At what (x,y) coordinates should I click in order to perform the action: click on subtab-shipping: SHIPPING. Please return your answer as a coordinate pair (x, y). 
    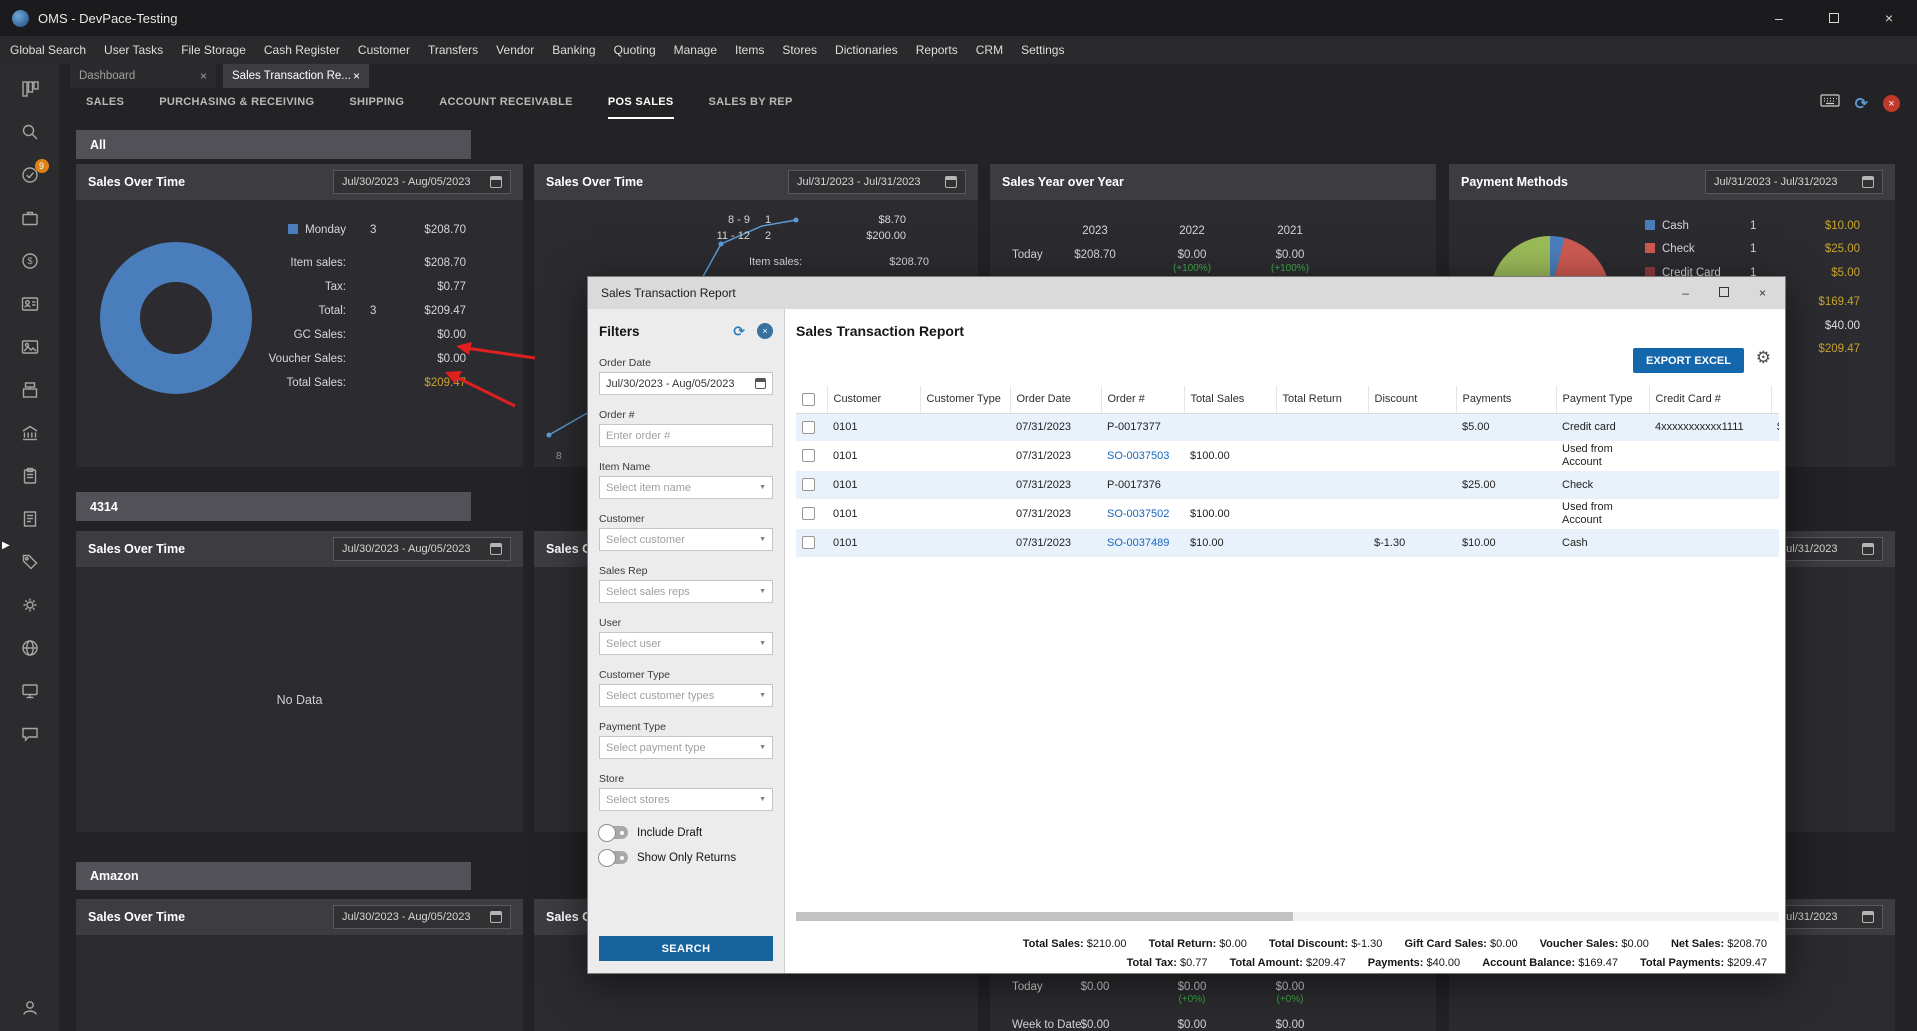
    Looking at the image, I should click on (376, 103).